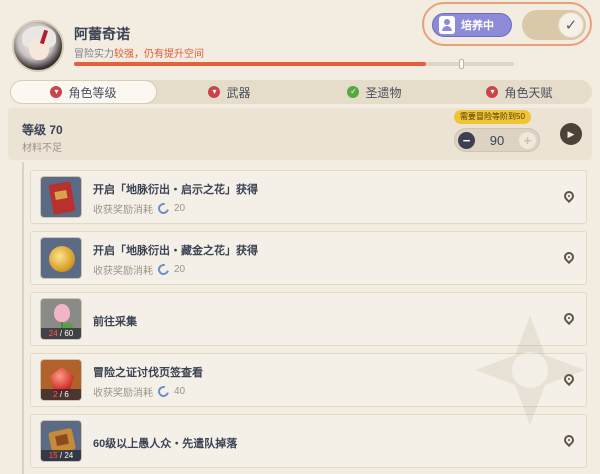 This screenshot has width=600, height=474. I want to click on adventure-progress-bar, so click(294, 64).